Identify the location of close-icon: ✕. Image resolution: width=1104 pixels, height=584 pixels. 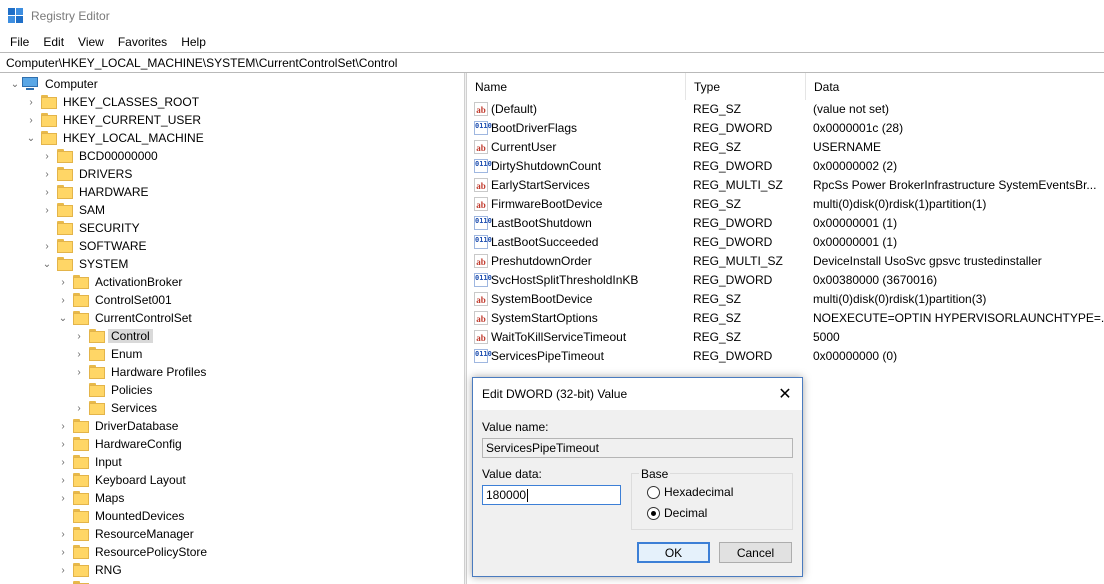
(785, 394).